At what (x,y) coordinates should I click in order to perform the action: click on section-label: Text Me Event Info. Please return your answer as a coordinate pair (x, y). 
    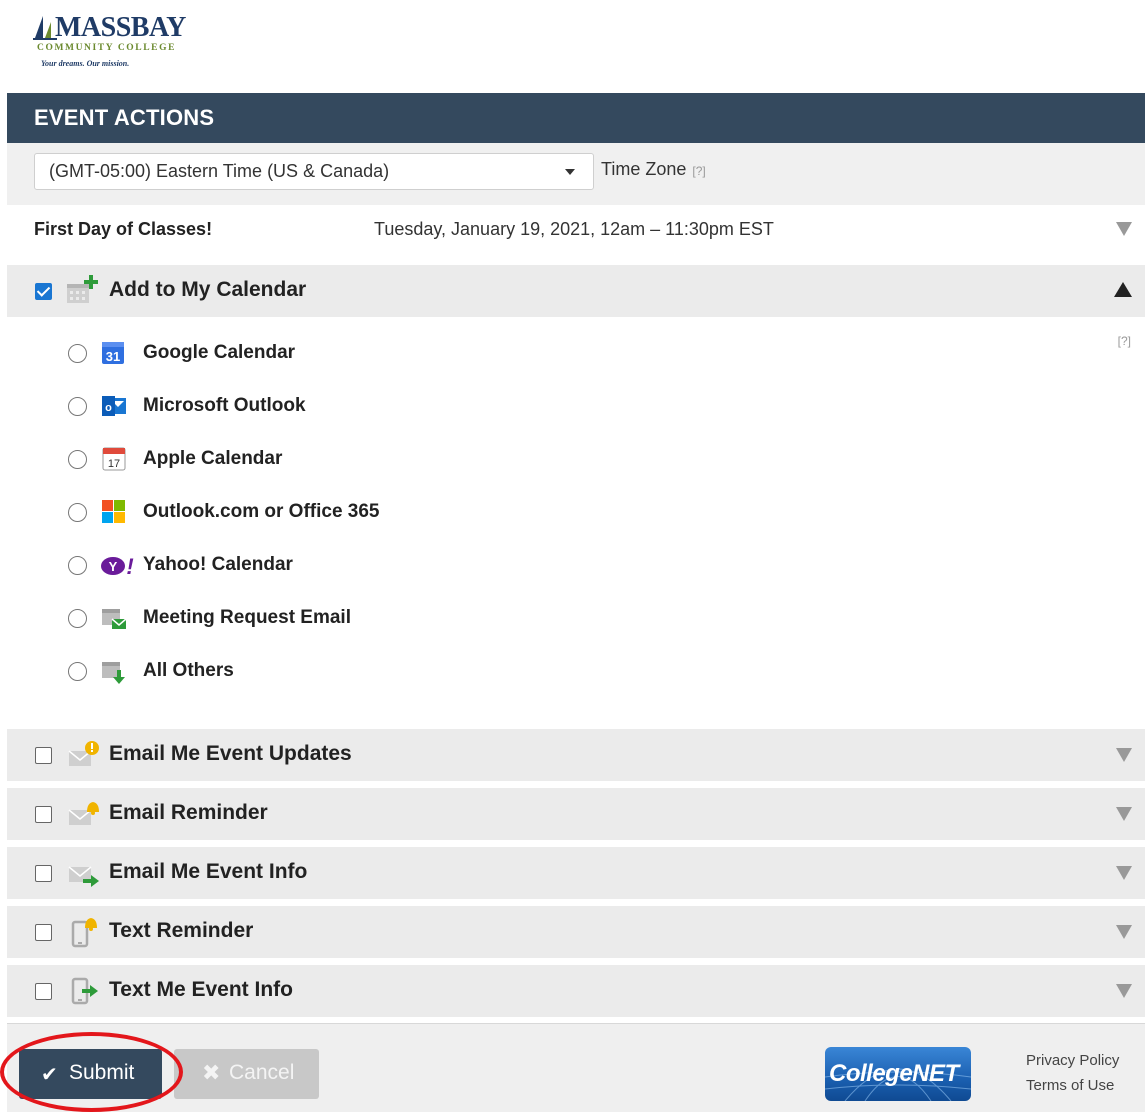
    Looking at the image, I should click on (201, 989).